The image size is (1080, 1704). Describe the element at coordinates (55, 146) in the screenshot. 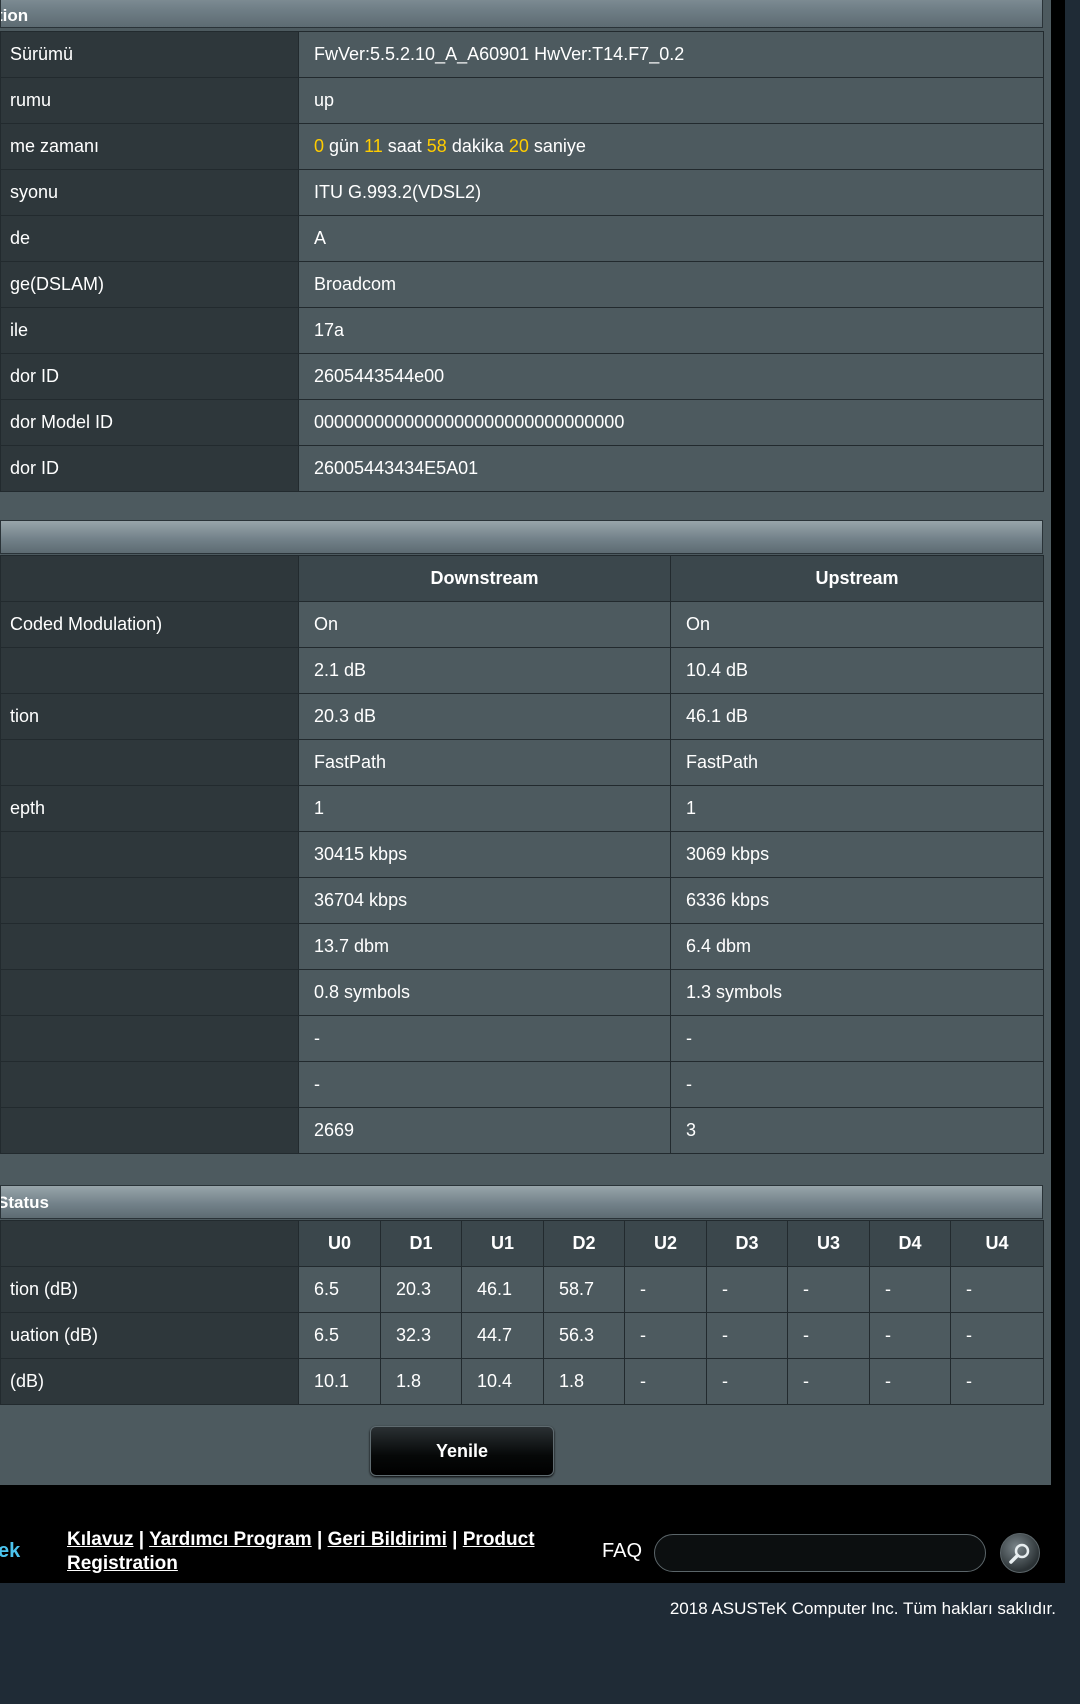

I see `info-row-label: me zamanı` at that location.